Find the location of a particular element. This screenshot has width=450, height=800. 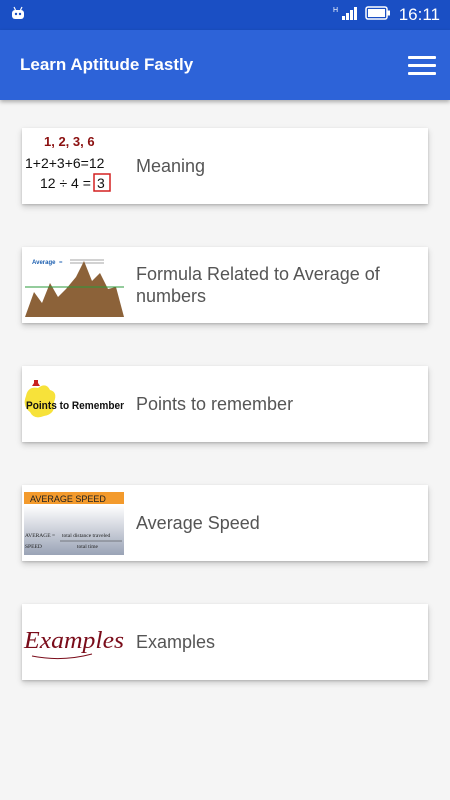

thumb-answer: 3 is located at coordinates (101, 183).